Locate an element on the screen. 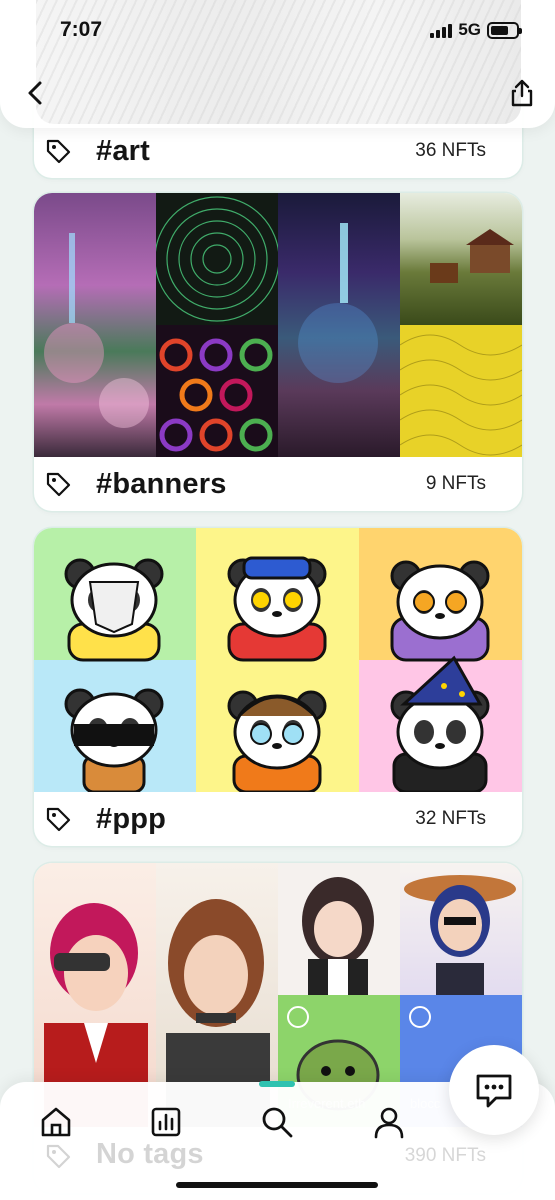 The width and height of the screenshot is (555, 1200). network-label: 5G is located at coordinates (469, 29).